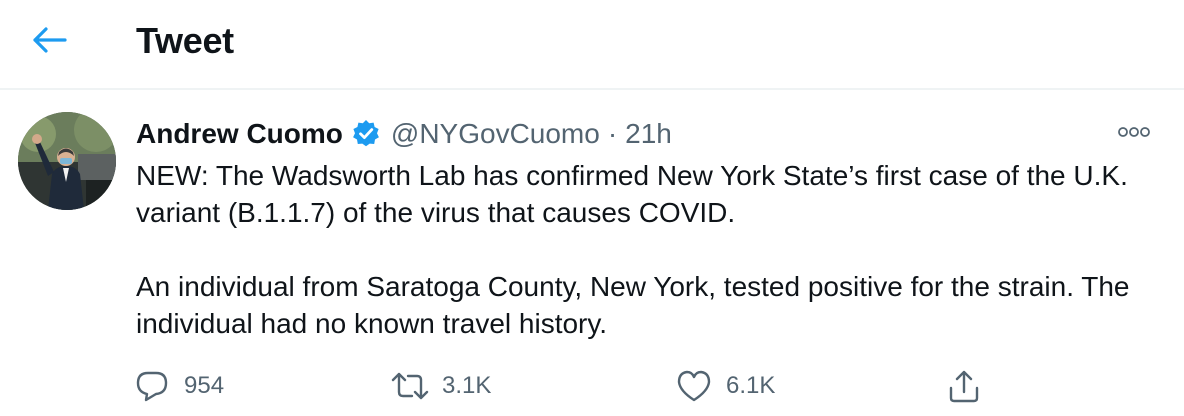 The width and height of the screenshot is (1184, 416). I want to click on back-button, so click(50, 40).